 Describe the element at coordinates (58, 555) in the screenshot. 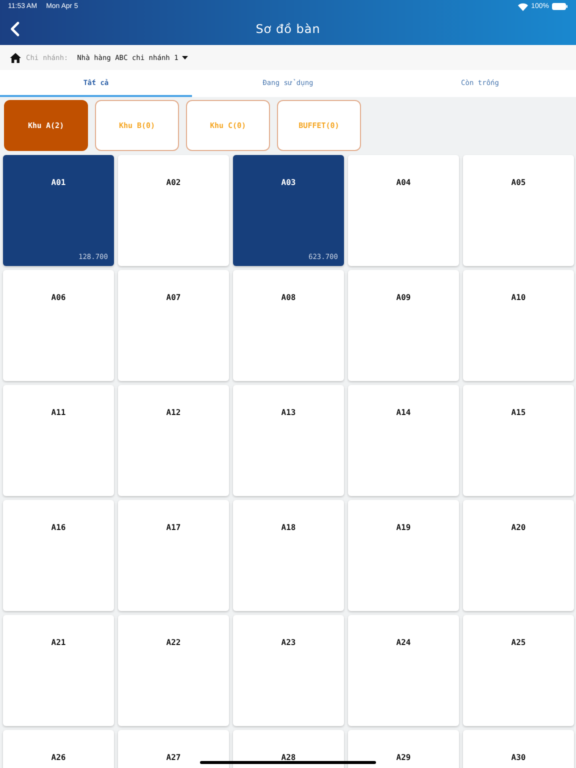

I see `table-card: A16` at that location.